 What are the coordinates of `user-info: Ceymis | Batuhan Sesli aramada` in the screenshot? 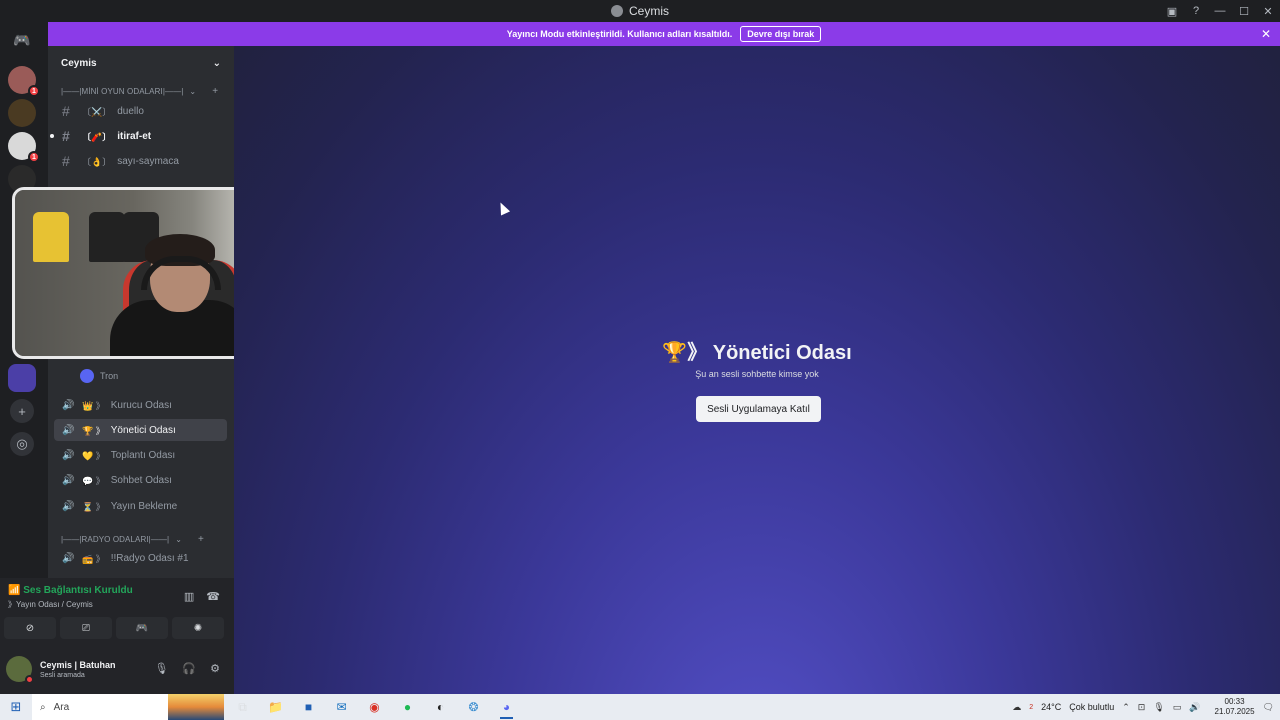 It's located at (78, 669).